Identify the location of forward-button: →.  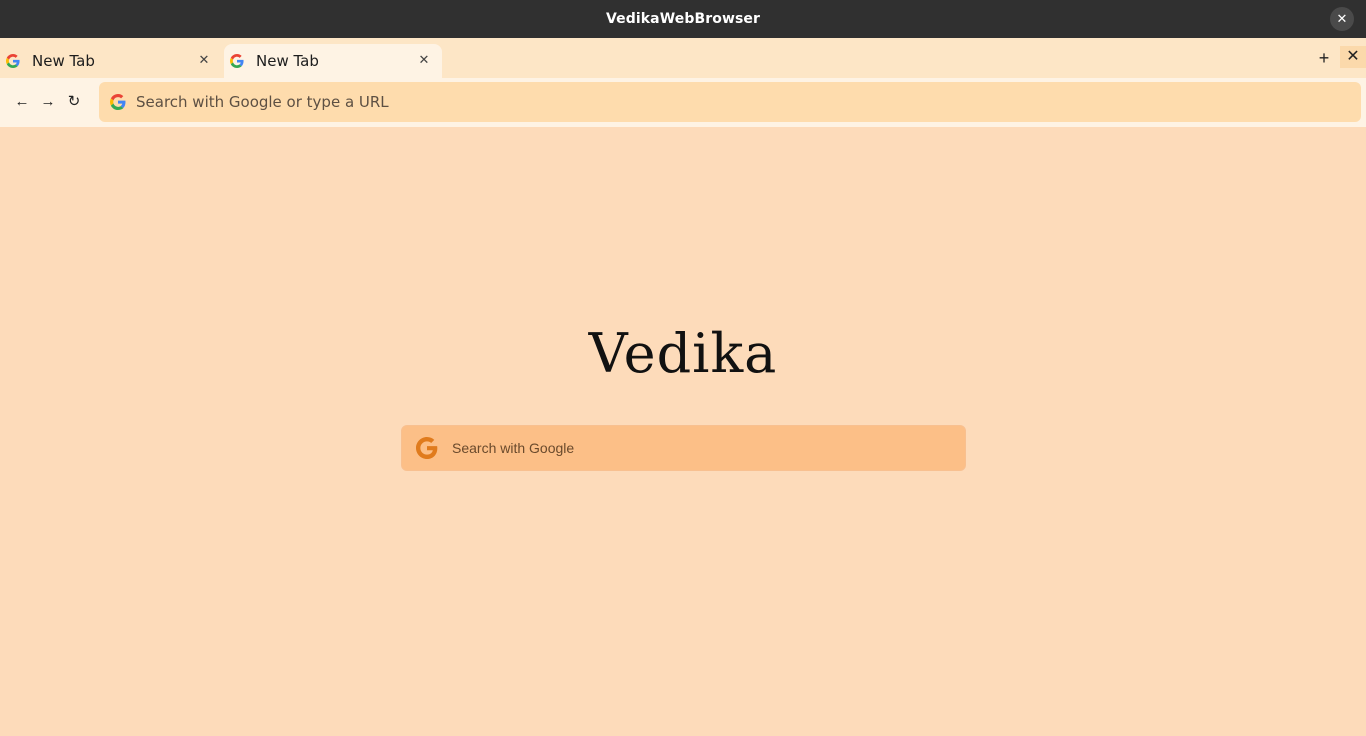
(48, 102).